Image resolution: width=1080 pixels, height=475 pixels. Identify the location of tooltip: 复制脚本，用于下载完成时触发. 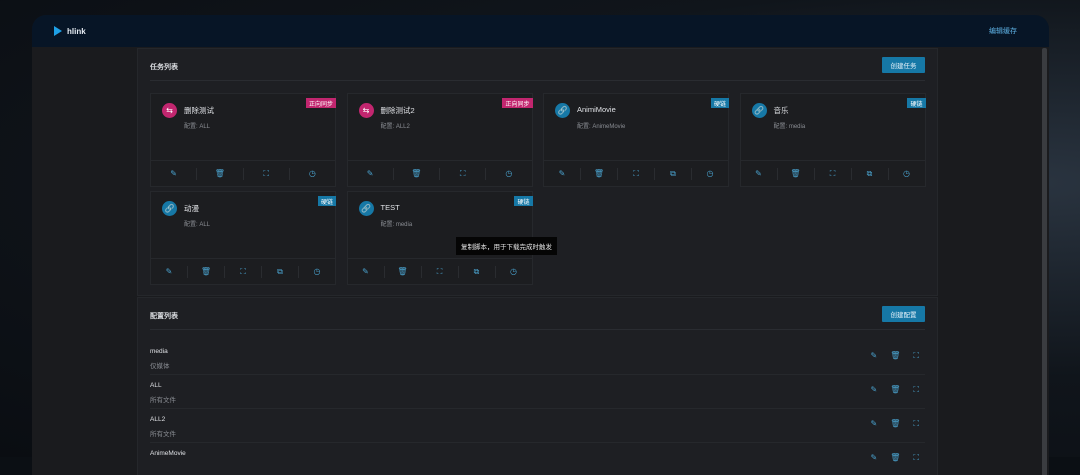
(506, 246).